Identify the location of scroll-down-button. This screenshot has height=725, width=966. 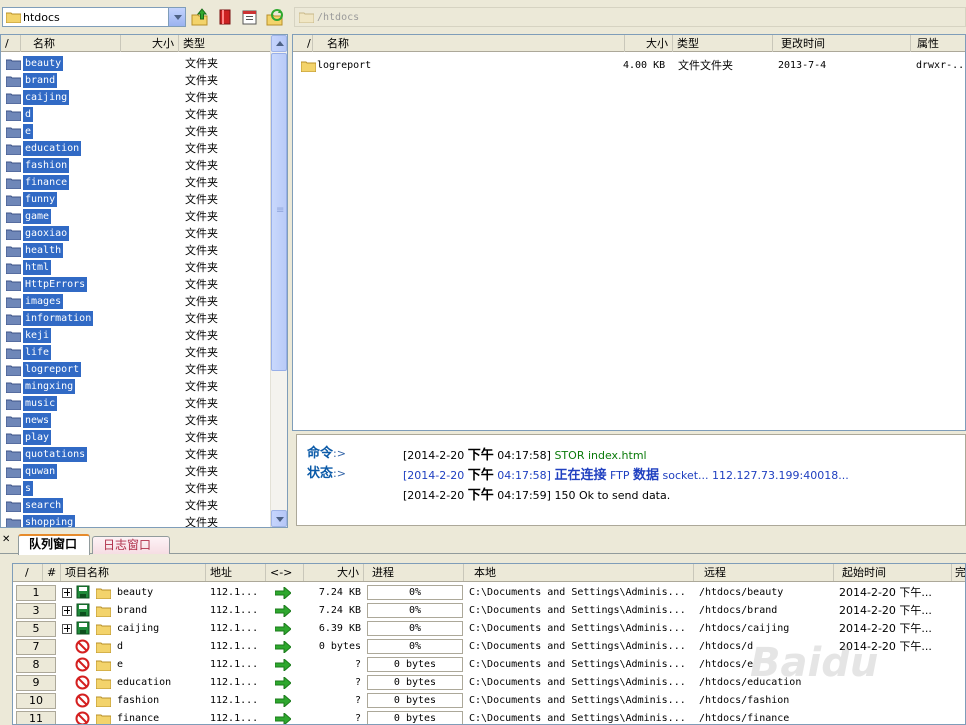
(279, 518).